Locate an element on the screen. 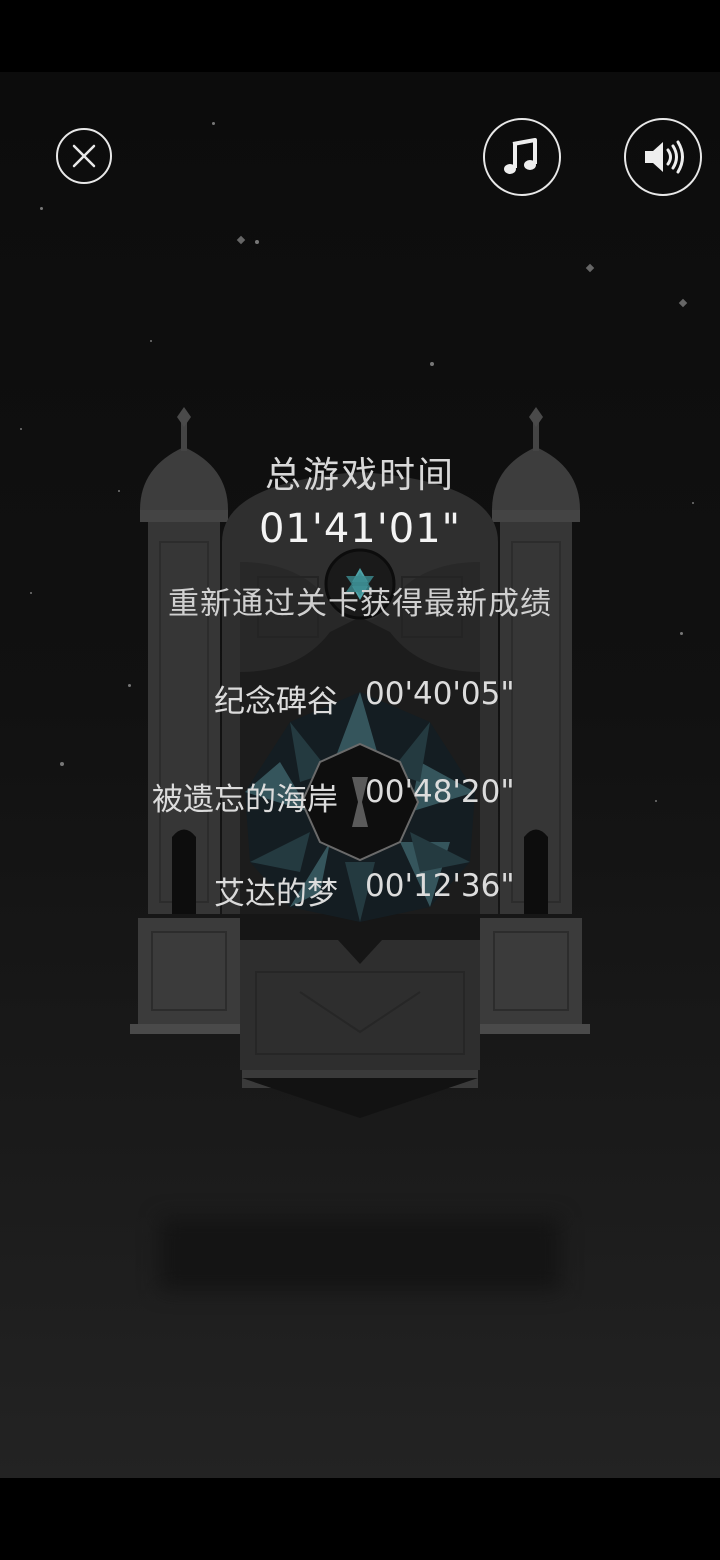 This screenshot has height=1560, width=720. level-time: 00'12'36" is located at coordinates (440, 886).